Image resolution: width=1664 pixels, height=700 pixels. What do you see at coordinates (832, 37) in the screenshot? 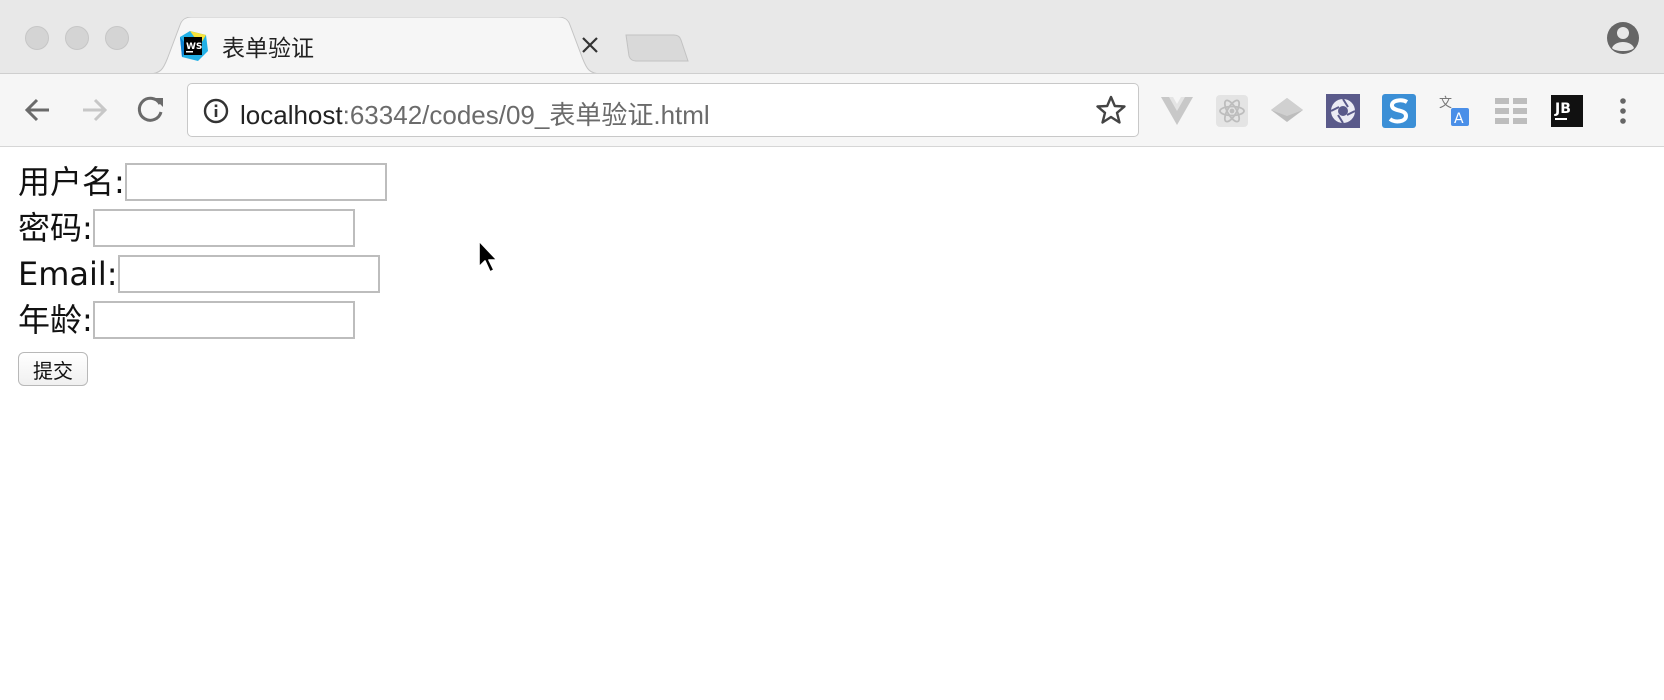
I see `tab-strip: WS 表单验证` at bounding box center [832, 37].